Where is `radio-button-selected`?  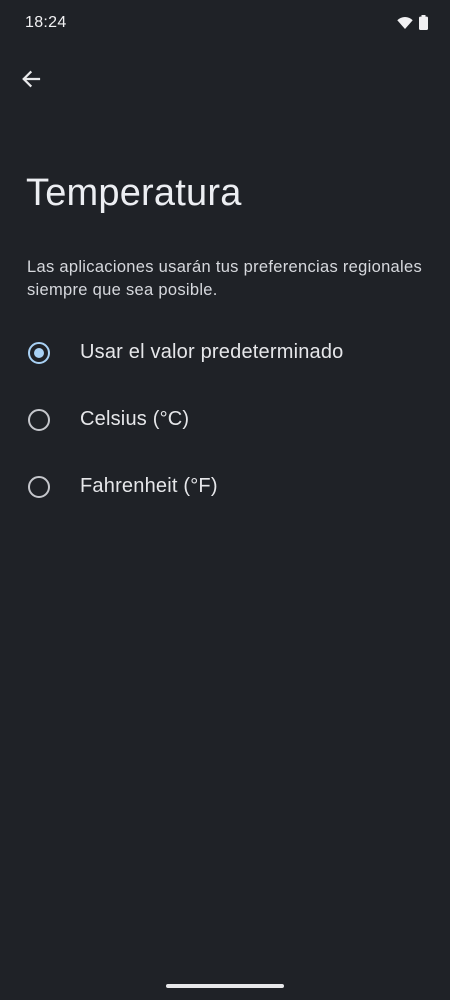 radio-button-selected is located at coordinates (39, 352).